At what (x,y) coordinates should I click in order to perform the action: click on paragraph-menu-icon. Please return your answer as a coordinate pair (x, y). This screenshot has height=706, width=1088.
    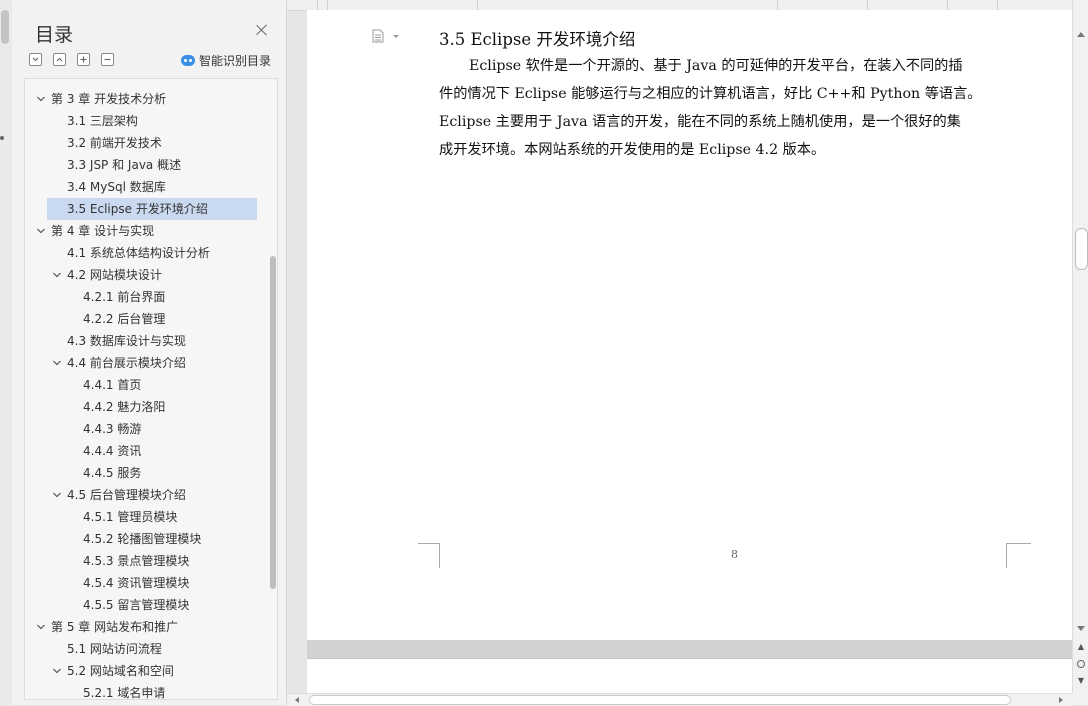
    Looking at the image, I should click on (378, 35).